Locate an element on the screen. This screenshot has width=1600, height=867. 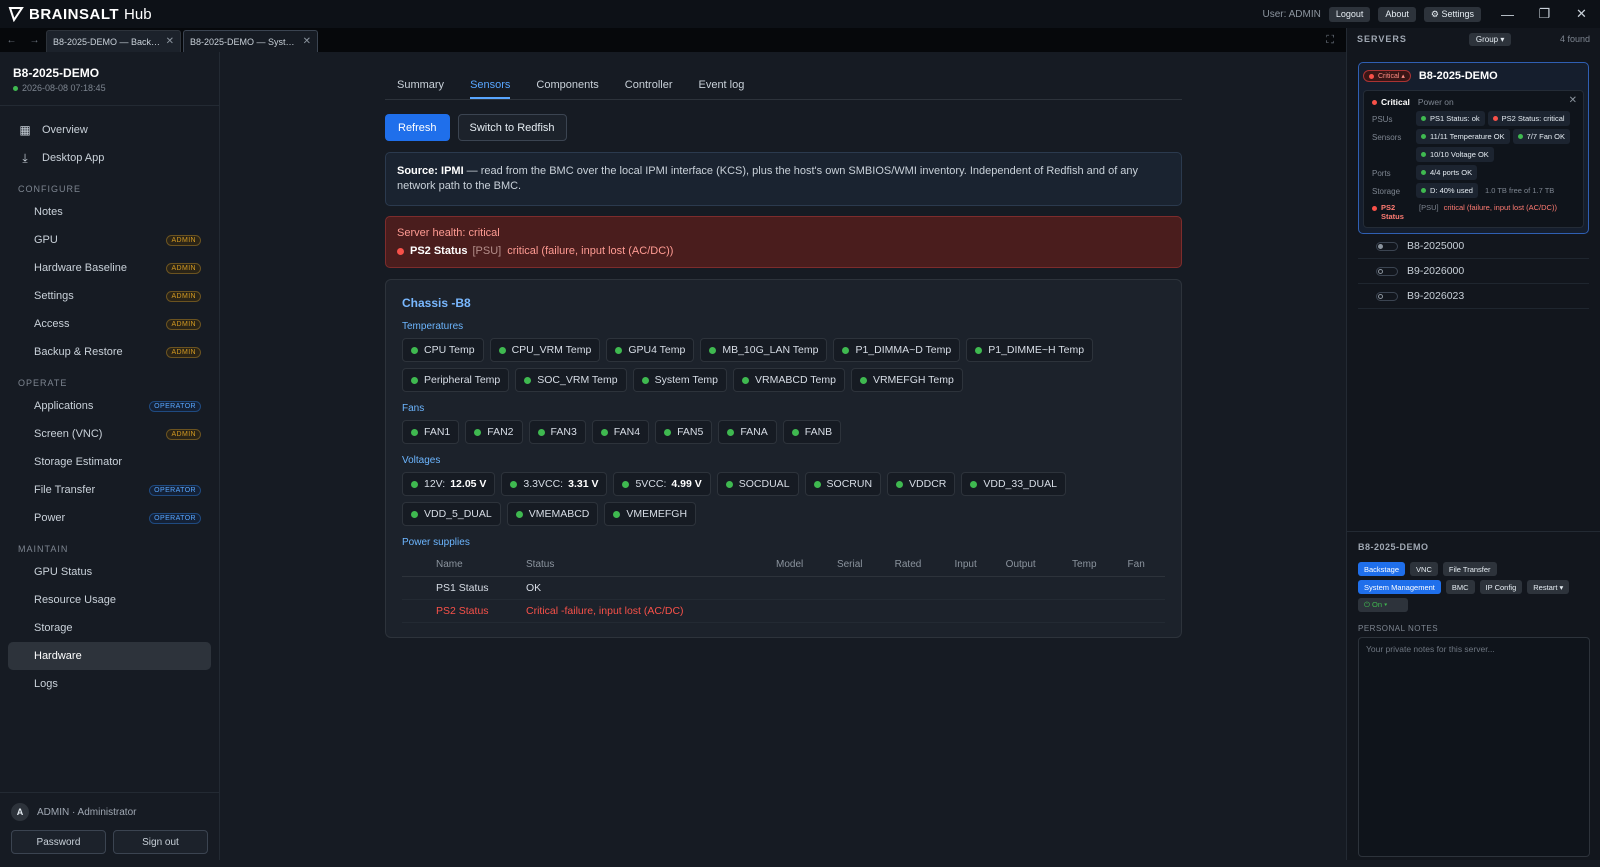
tab-event-log: Event log is located at coordinates (721, 89).